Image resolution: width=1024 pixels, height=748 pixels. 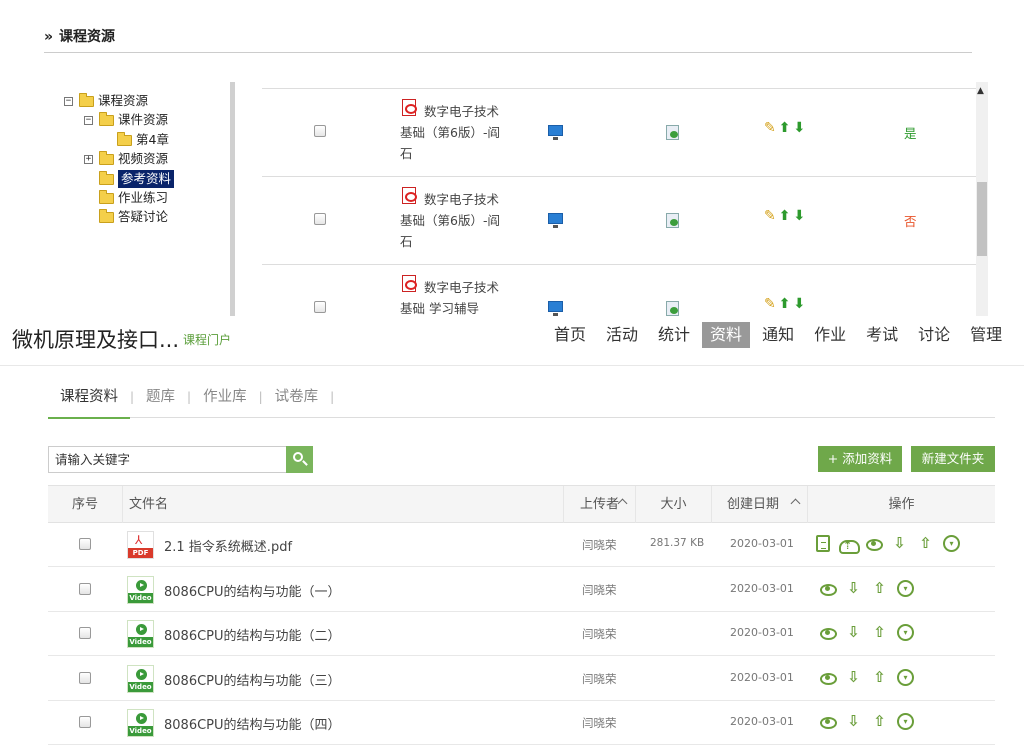 What do you see at coordinates (252, 723) in the screenshot?
I see `file-name: 8086CPU的结构与功能（四）` at bounding box center [252, 723].